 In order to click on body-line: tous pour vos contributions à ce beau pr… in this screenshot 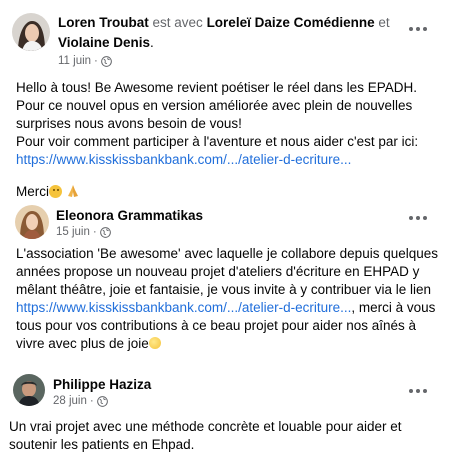, I will do `click(216, 325)`.